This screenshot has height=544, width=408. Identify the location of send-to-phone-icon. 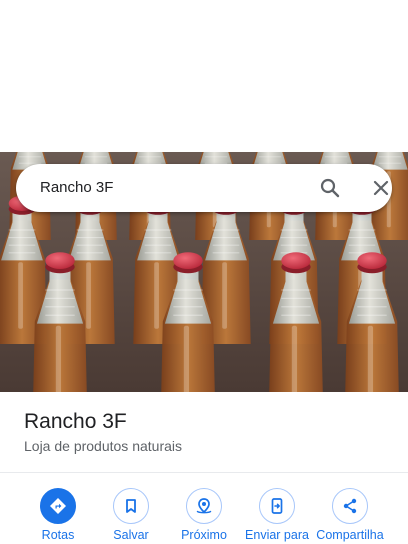
(277, 506).